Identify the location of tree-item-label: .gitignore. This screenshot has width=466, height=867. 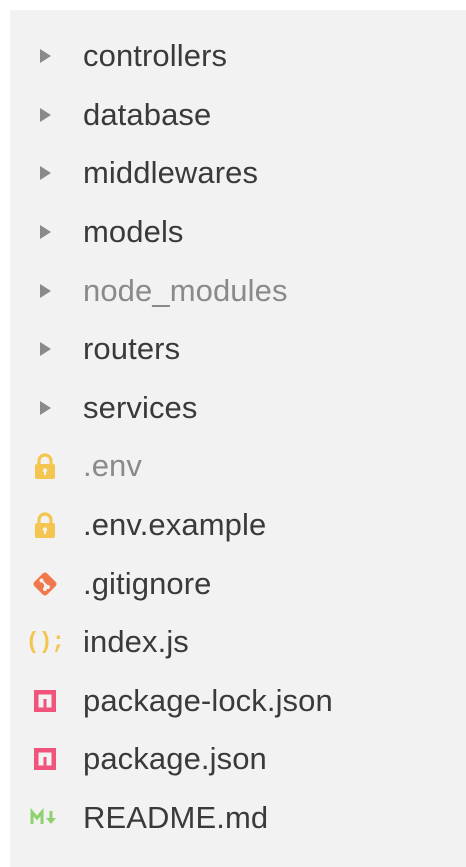
(147, 583).